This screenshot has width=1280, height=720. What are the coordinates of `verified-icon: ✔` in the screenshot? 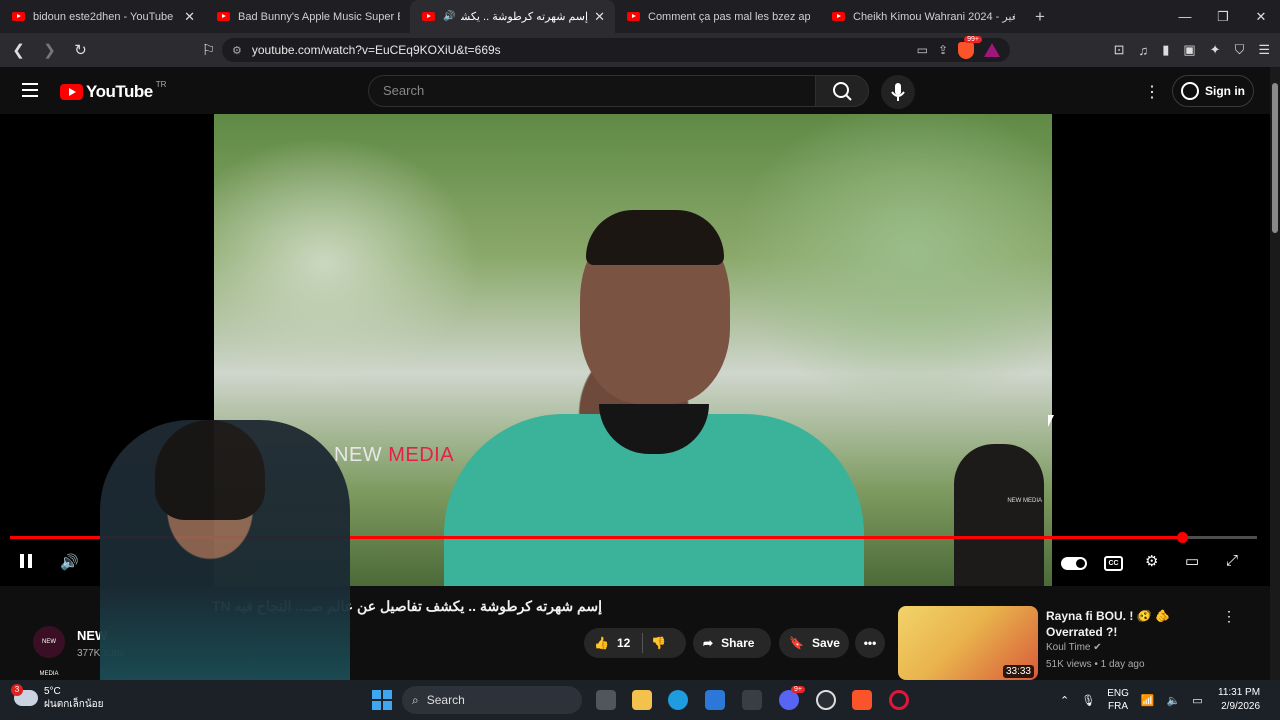 It's located at (1097, 647).